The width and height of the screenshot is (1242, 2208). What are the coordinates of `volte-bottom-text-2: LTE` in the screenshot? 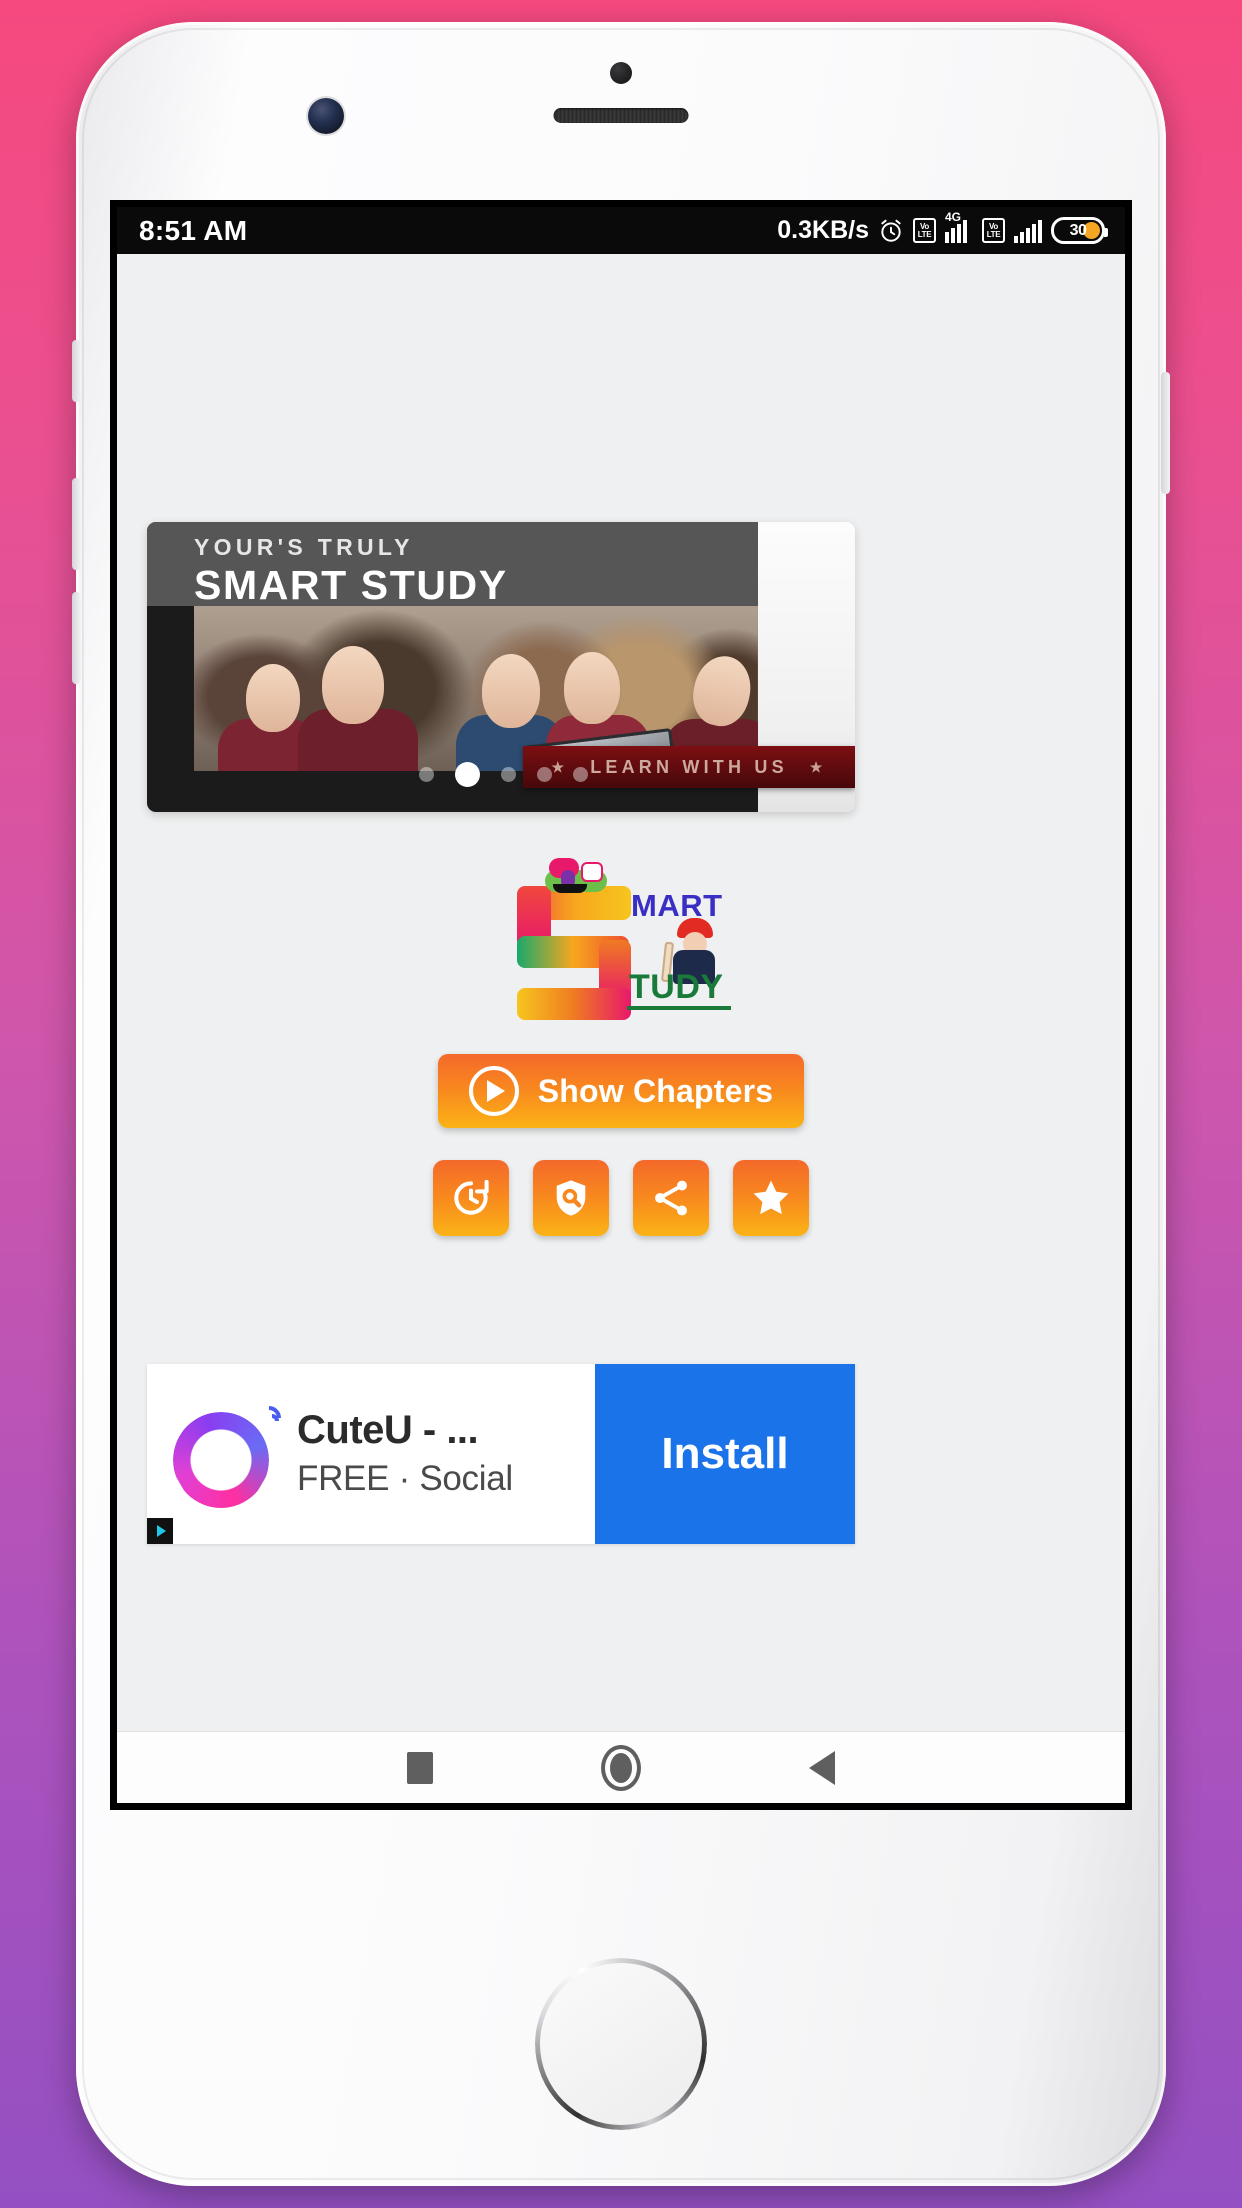 It's located at (993, 234).